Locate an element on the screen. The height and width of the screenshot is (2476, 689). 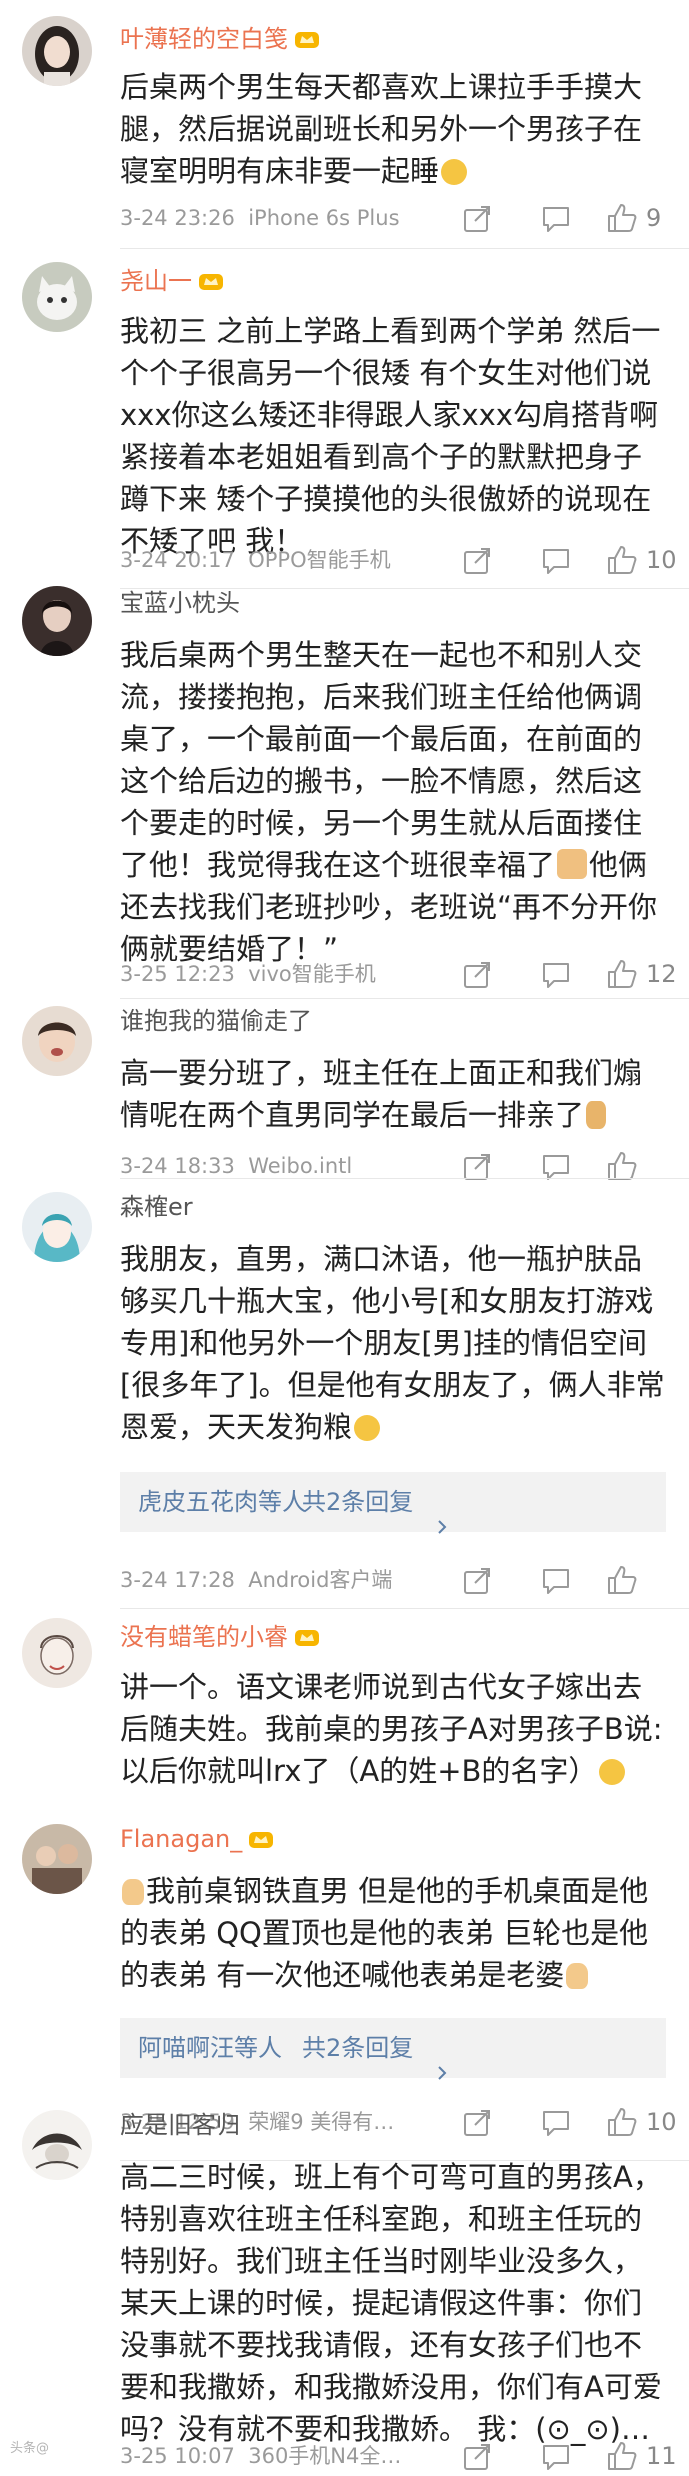
comment-meta: 3-24 17:28 Android客户端 is located at coordinates (393, 1580).